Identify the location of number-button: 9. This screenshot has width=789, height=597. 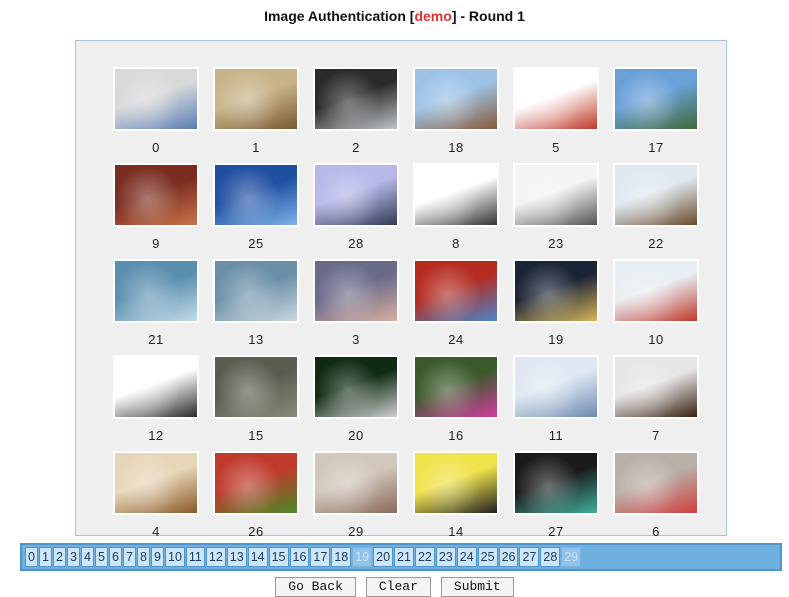
(157, 557).